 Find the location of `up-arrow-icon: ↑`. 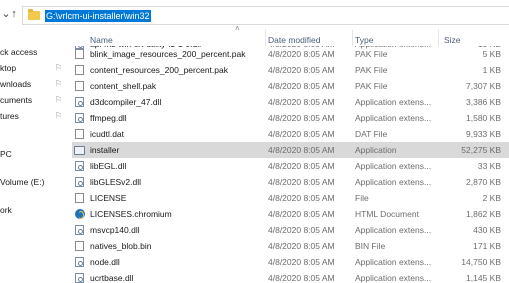

up-arrow-icon: ↑ is located at coordinates (14, 14).